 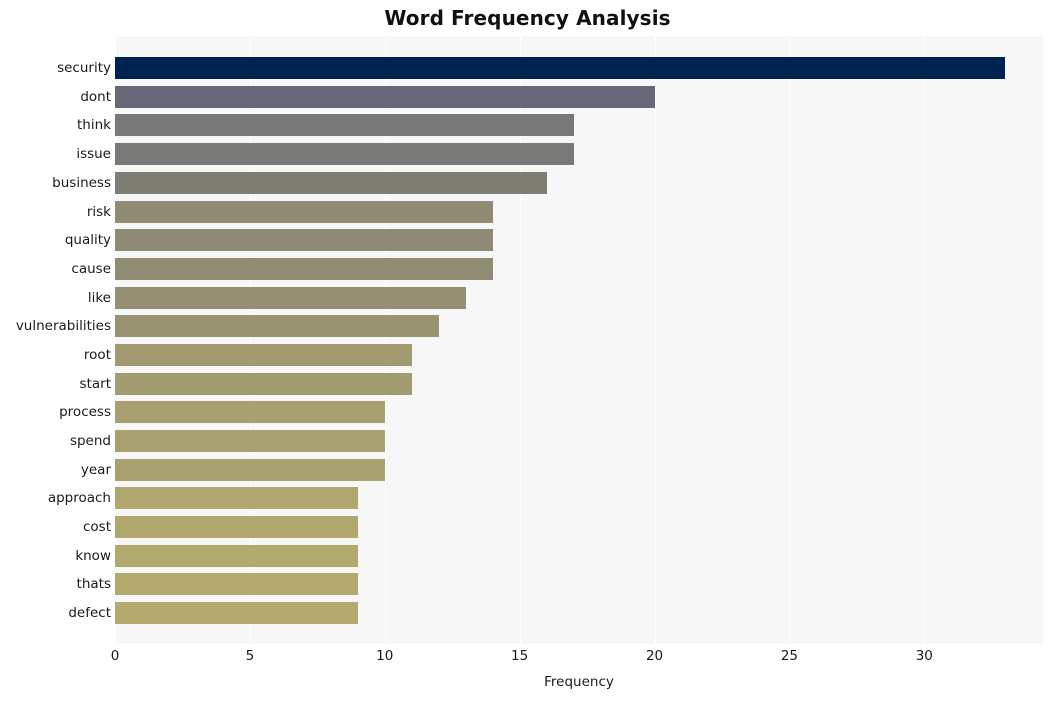 I want to click on y-tick-label-cost: cost, so click(x=96, y=526).